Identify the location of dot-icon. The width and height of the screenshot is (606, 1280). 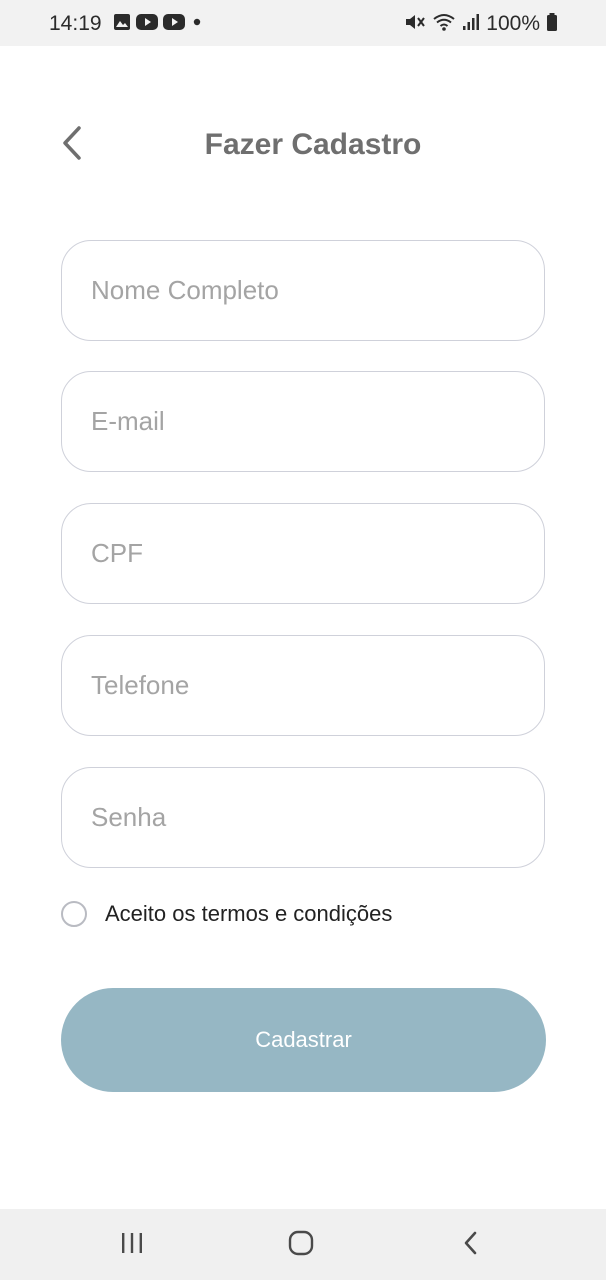
(197, 24).